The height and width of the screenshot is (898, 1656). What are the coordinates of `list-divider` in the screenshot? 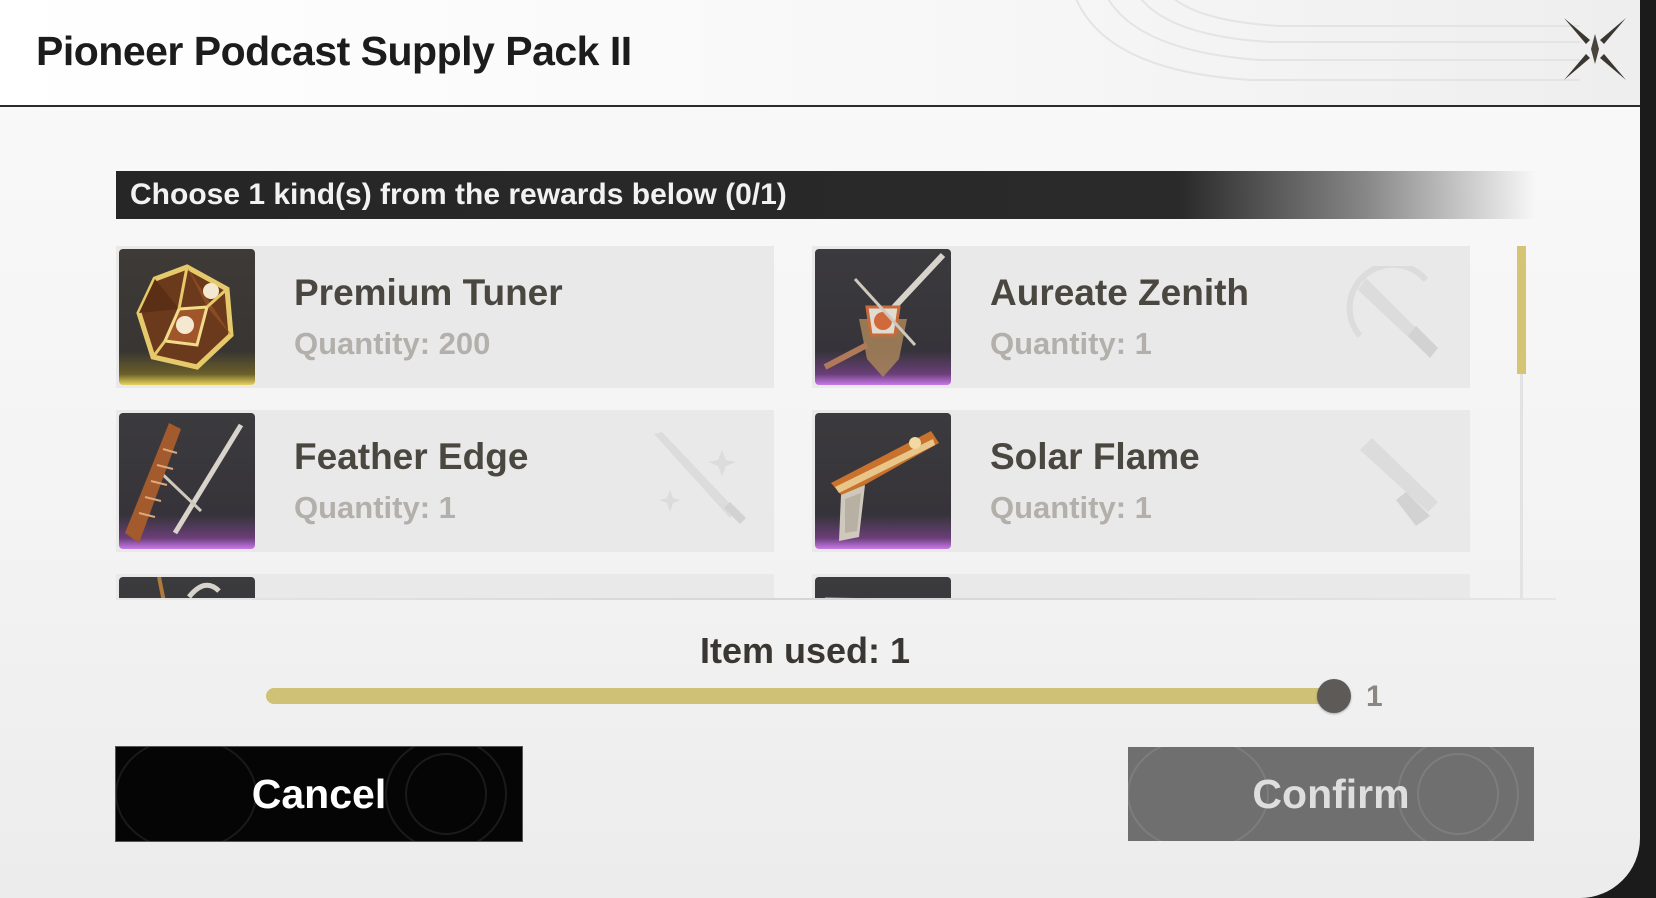 It's located at (836, 599).